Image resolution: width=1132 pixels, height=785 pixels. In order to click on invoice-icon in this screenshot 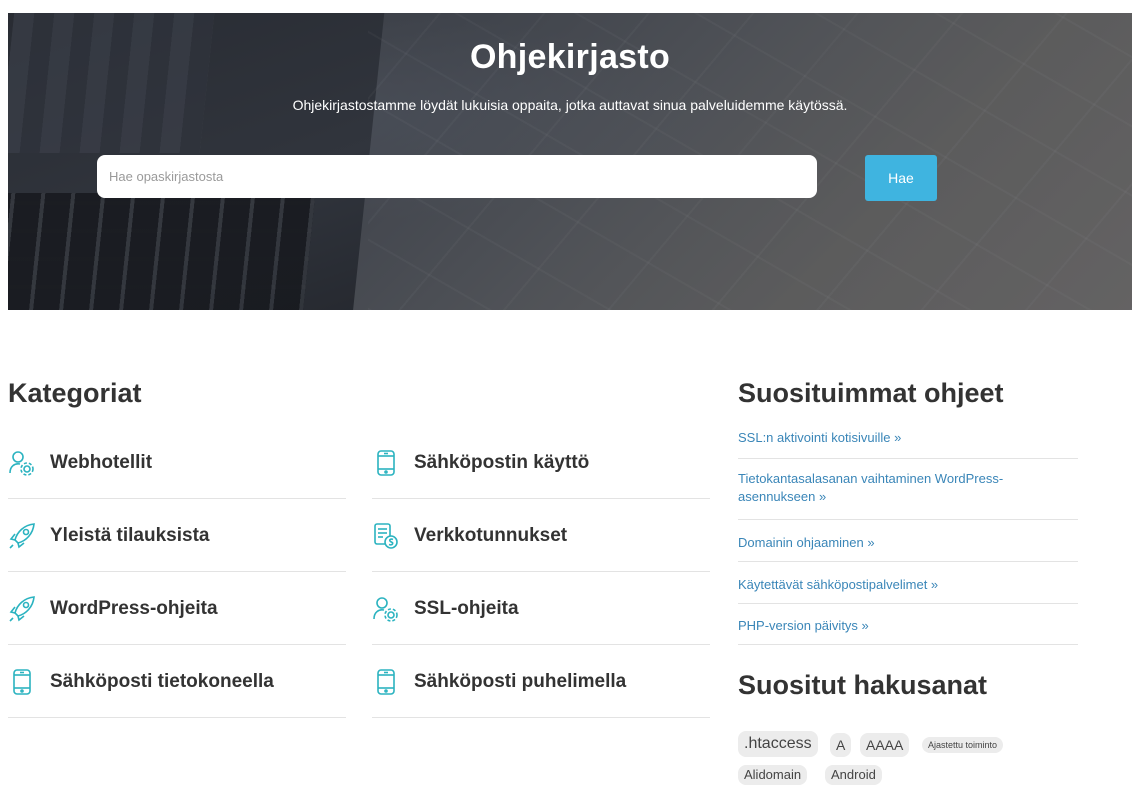, I will do `click(386, 536)`.